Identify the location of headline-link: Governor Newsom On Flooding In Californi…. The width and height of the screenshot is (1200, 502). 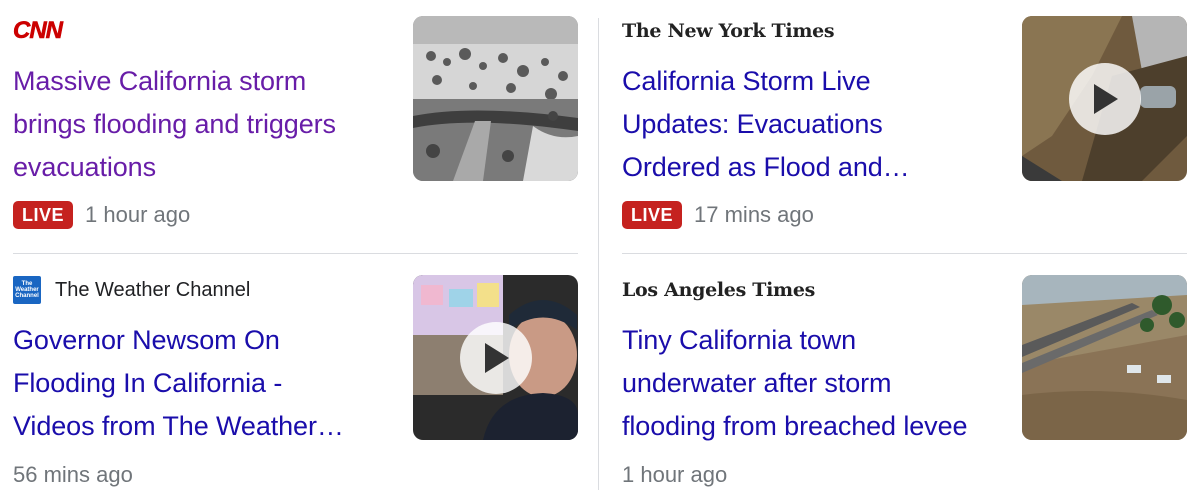
(198, 383).